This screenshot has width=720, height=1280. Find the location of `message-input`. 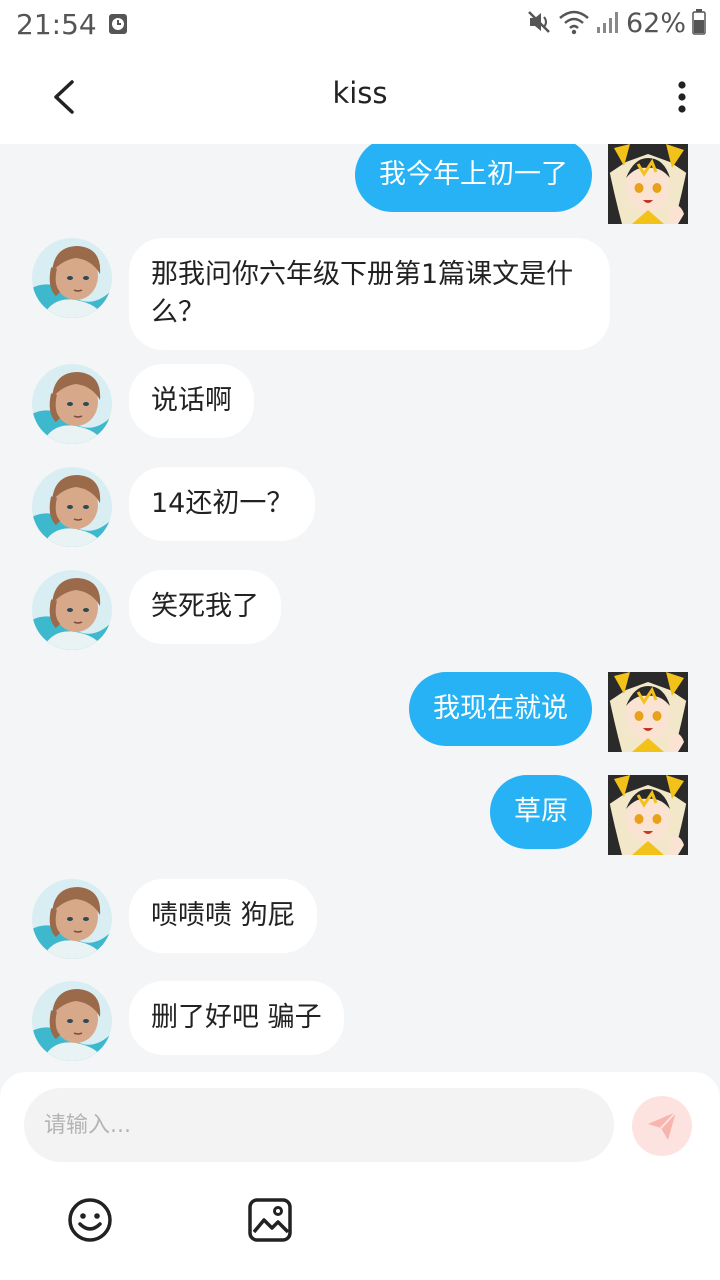

message-input is located at coordinates (319, 1125).